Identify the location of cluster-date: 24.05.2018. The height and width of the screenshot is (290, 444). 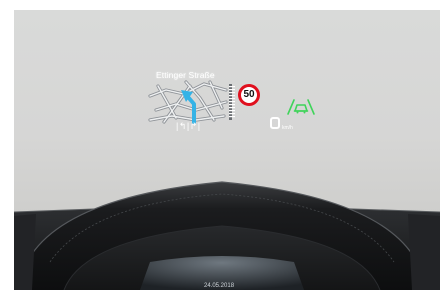
(219, 286).